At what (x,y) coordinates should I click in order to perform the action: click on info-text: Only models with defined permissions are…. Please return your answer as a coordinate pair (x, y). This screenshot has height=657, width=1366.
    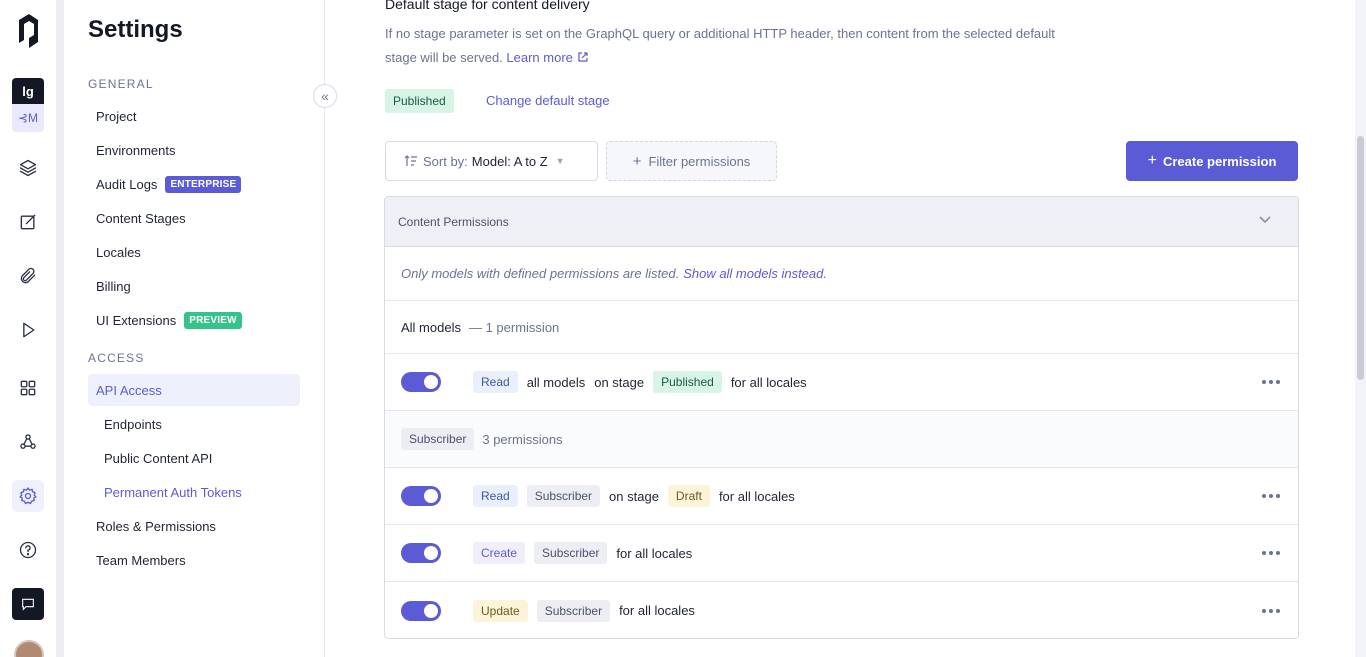
    Looking at the image, I should click on (540, 273).